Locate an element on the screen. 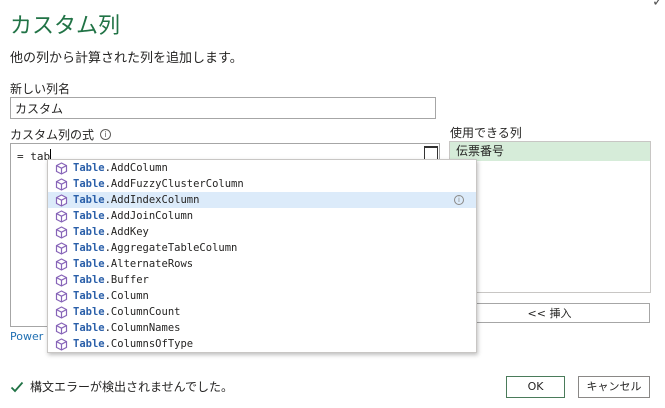 This screenshot has height=408, width=665. formula-label-row: カスタム列の式 i is located at coordinates (61, 134).